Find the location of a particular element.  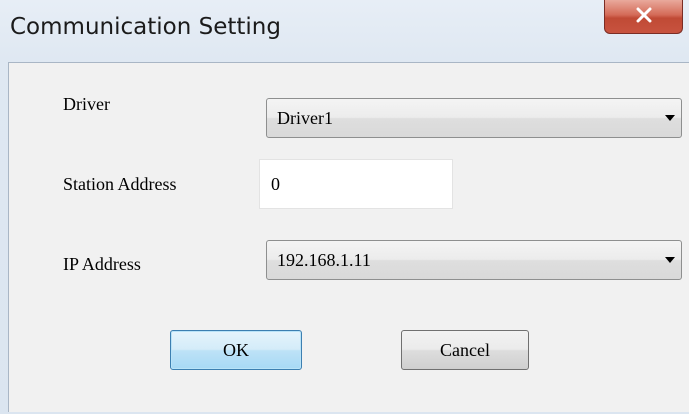

title-bar: Communication Setting is located at coordinates (344, 31).